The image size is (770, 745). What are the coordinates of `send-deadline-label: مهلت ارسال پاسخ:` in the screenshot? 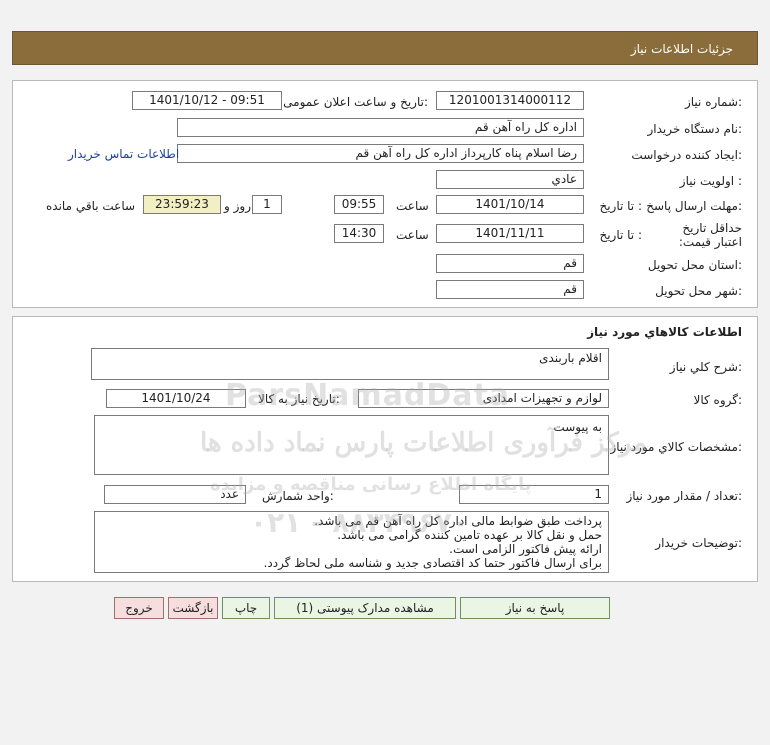 It's located at (694, 206).